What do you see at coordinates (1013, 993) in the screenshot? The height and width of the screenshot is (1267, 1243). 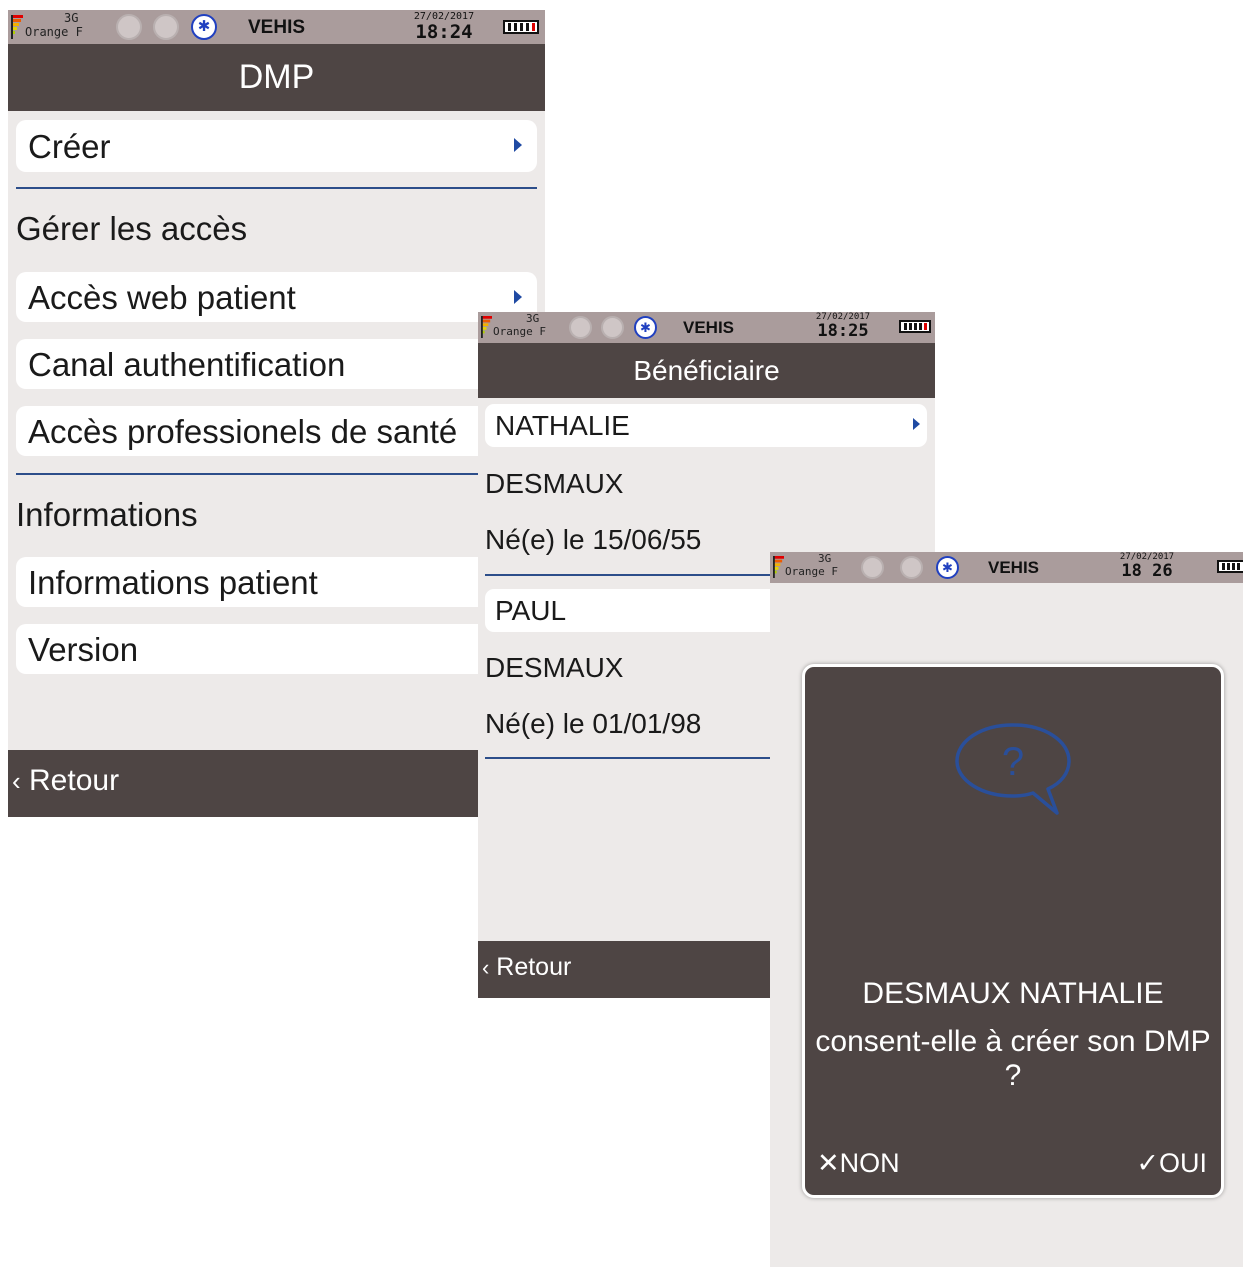 I see `dialog-message-line1: DESMAUX NATHALIE` at bounding box center [1013, 993].